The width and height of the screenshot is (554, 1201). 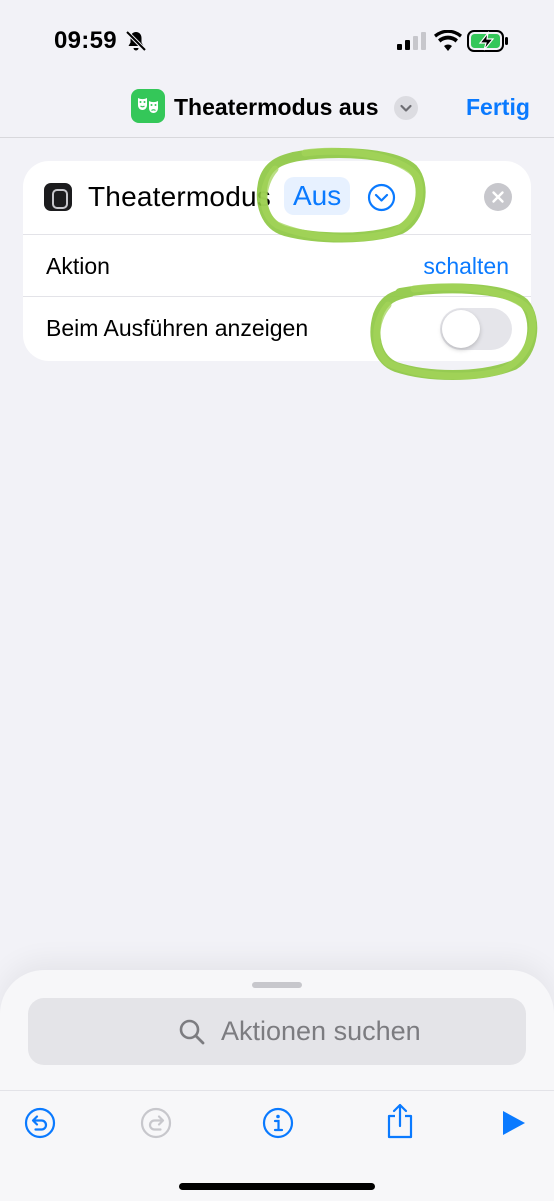 What do you see at coordinates (277, 39) in the screenshot?
I see `status-bar: 09:59` at bounding box center [277, 39].